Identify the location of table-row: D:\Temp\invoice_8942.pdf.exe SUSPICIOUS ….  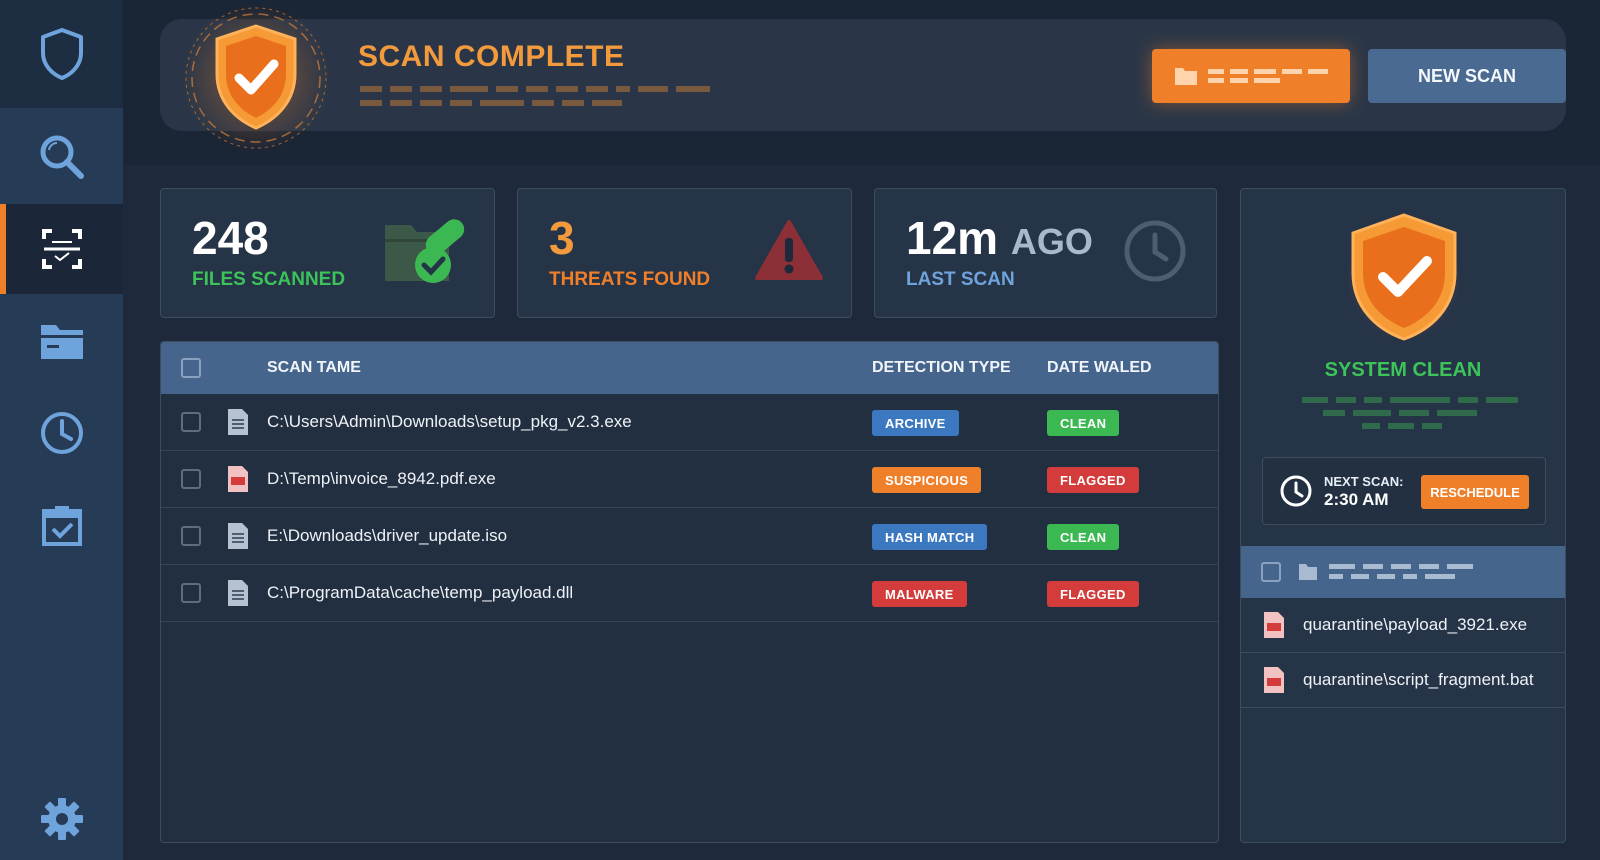
(689, 479).